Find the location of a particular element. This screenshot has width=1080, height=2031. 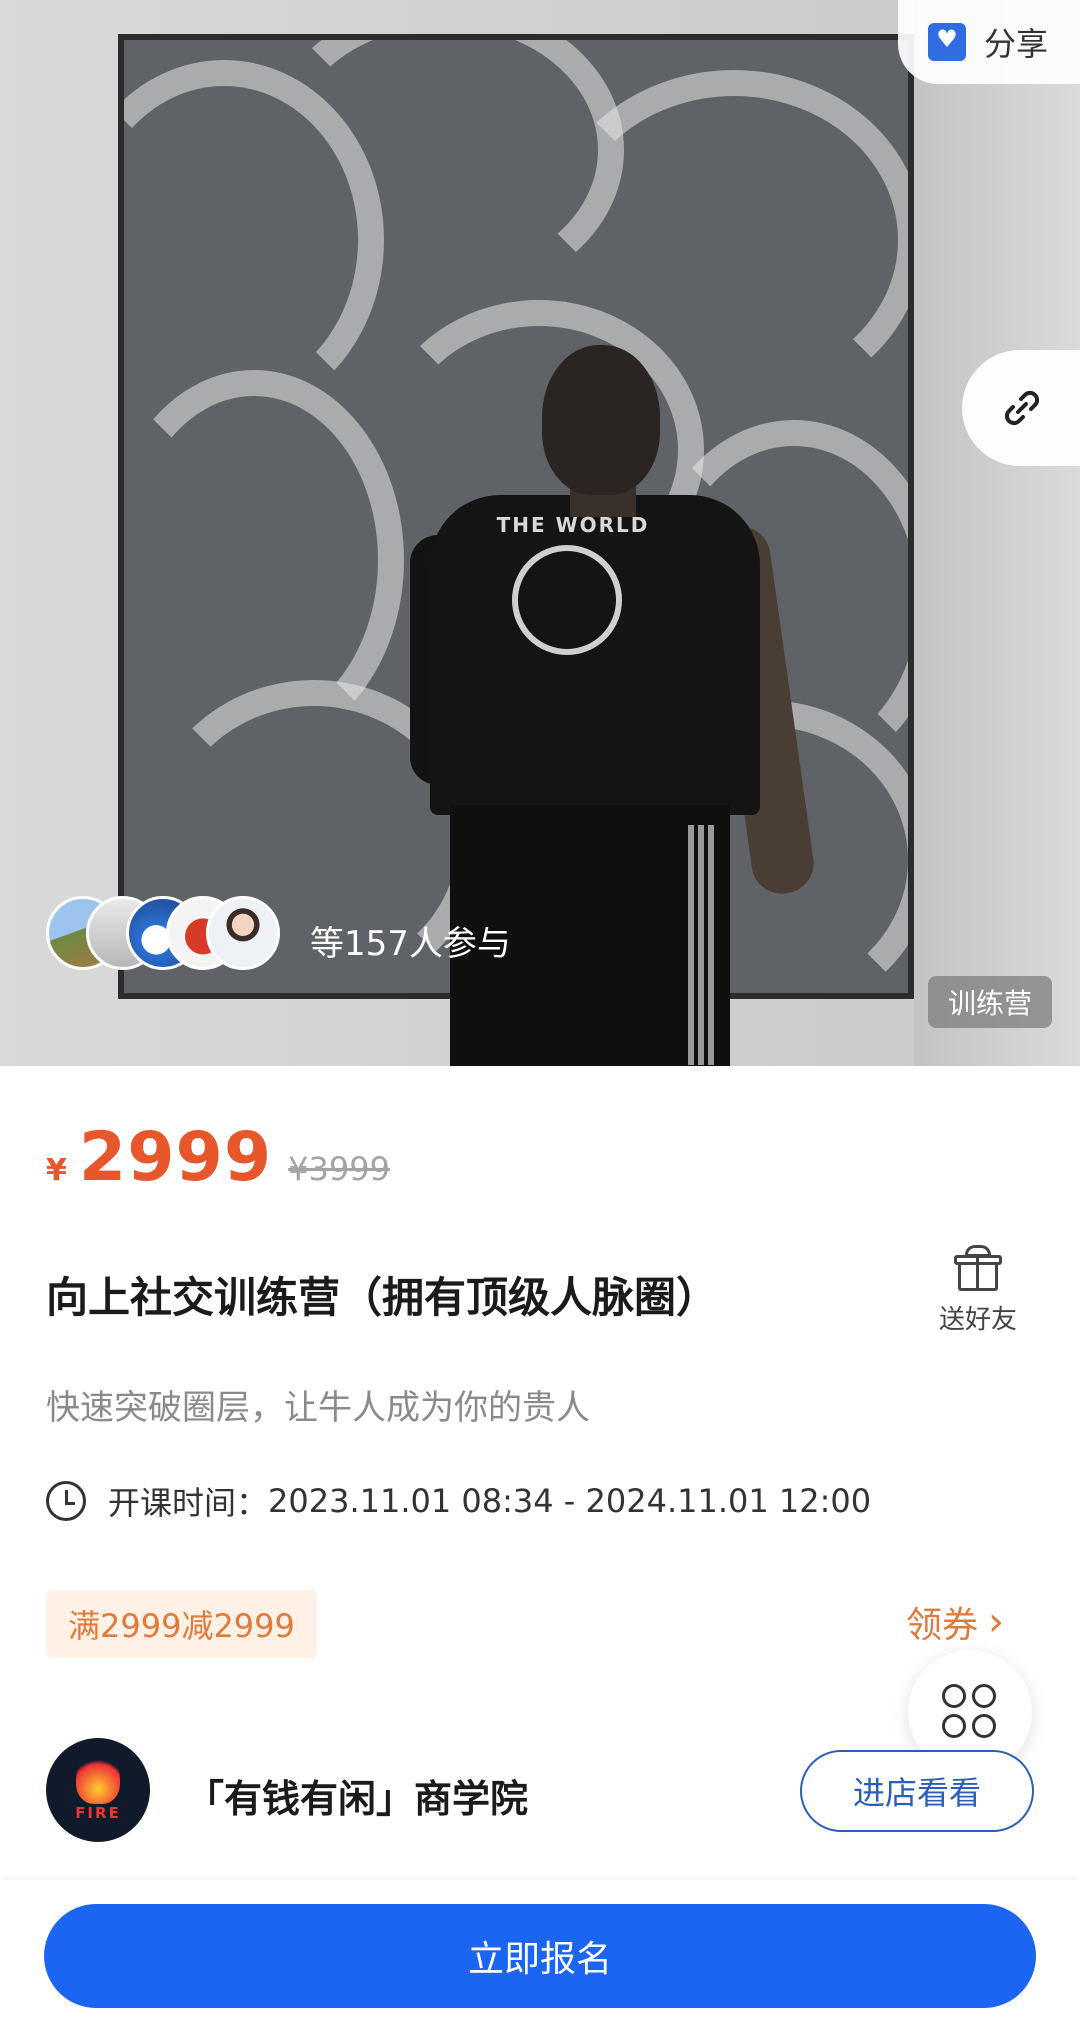

shop-logo: FIRE is located at coordinates (98, 1790).